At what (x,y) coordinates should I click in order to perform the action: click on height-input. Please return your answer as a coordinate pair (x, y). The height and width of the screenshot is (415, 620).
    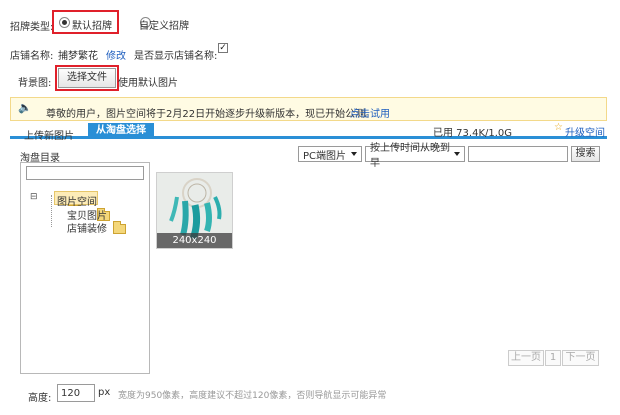
    Looking at the image, I should click on (76, 393).